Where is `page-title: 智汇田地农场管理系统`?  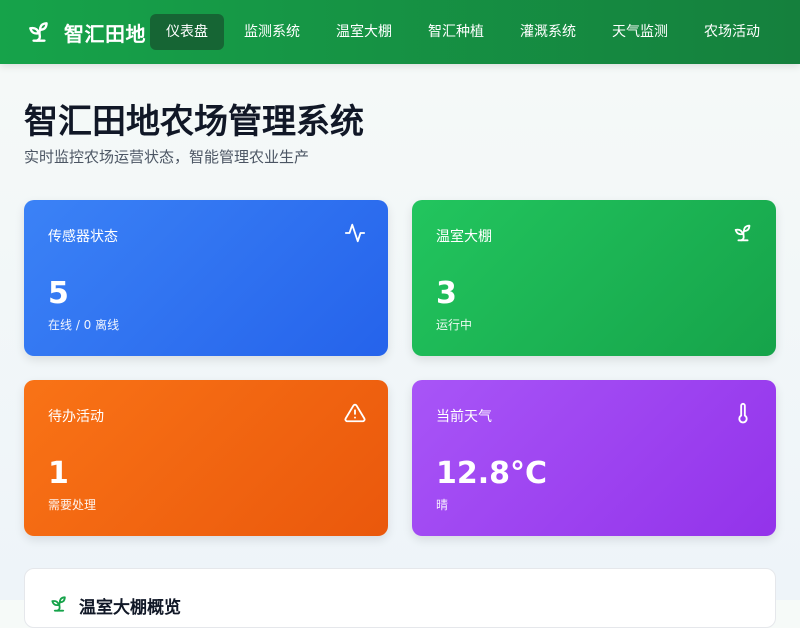 page-title: 智汇田地农场管理系统 is located at coordinates (194, 122).